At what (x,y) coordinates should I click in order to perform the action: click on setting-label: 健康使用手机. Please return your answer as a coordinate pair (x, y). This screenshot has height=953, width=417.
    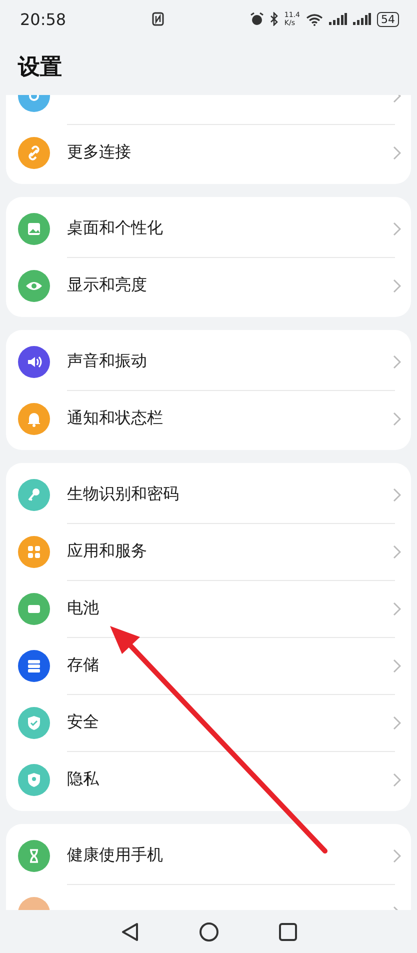
    Looking at the image, I should click on (115, 855).